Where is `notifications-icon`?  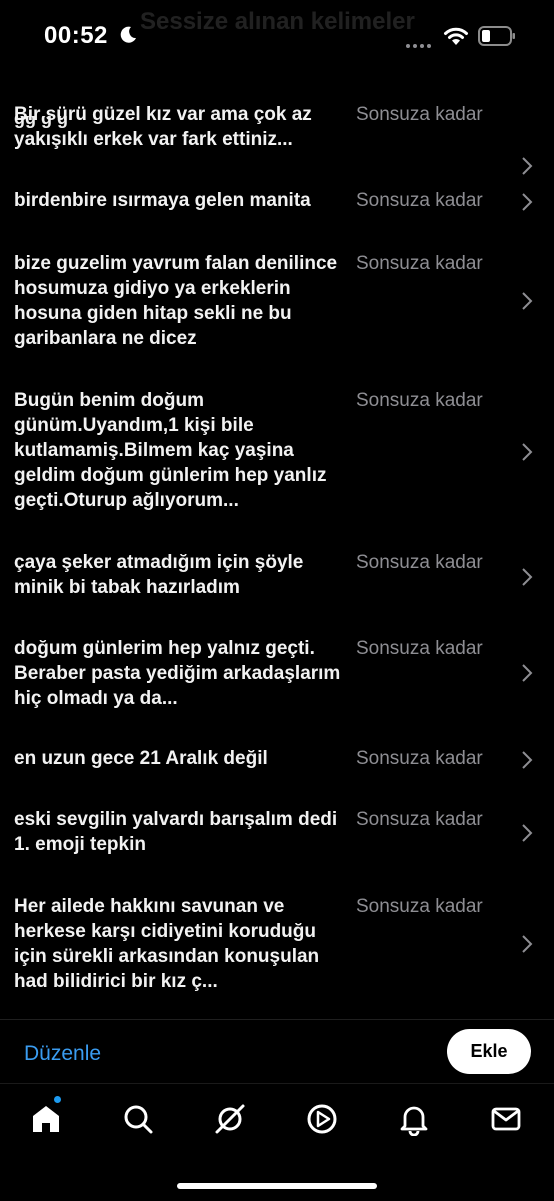
notifications-icon is located at coordinates (414, 1119).